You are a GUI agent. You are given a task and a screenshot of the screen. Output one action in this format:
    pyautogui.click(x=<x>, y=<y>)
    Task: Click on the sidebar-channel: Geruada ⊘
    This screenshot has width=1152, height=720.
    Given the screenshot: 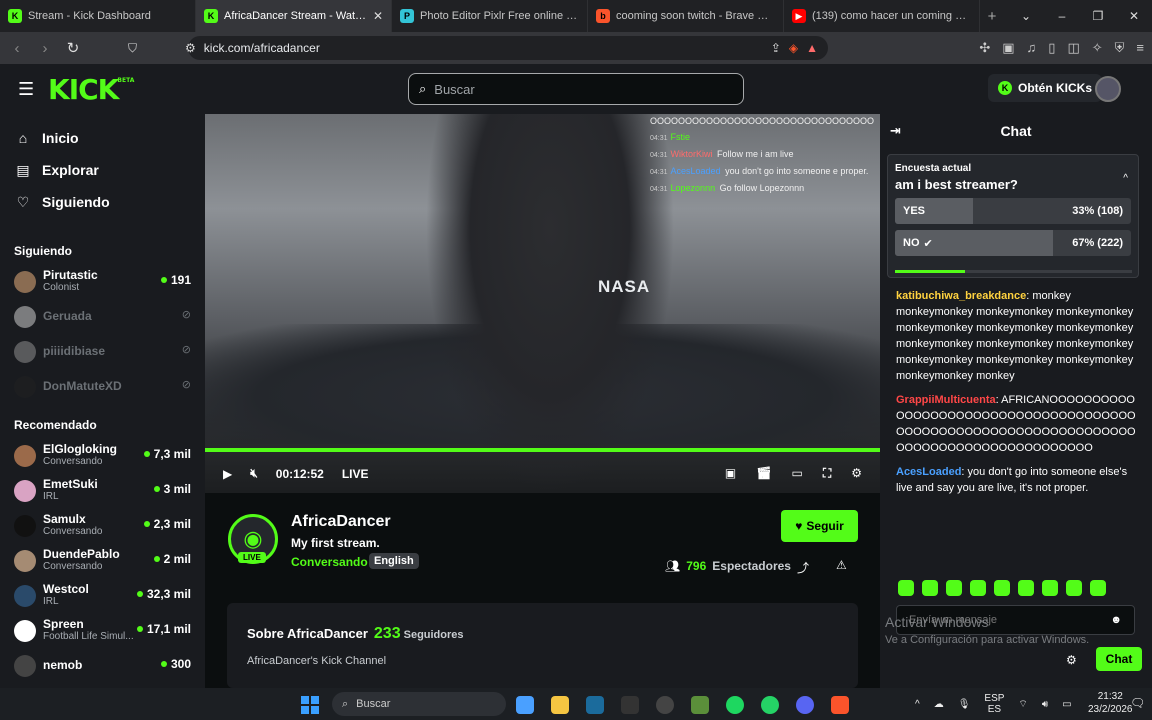 What is the action you would take?
    pyautogui.click(x=102, y=316)
    